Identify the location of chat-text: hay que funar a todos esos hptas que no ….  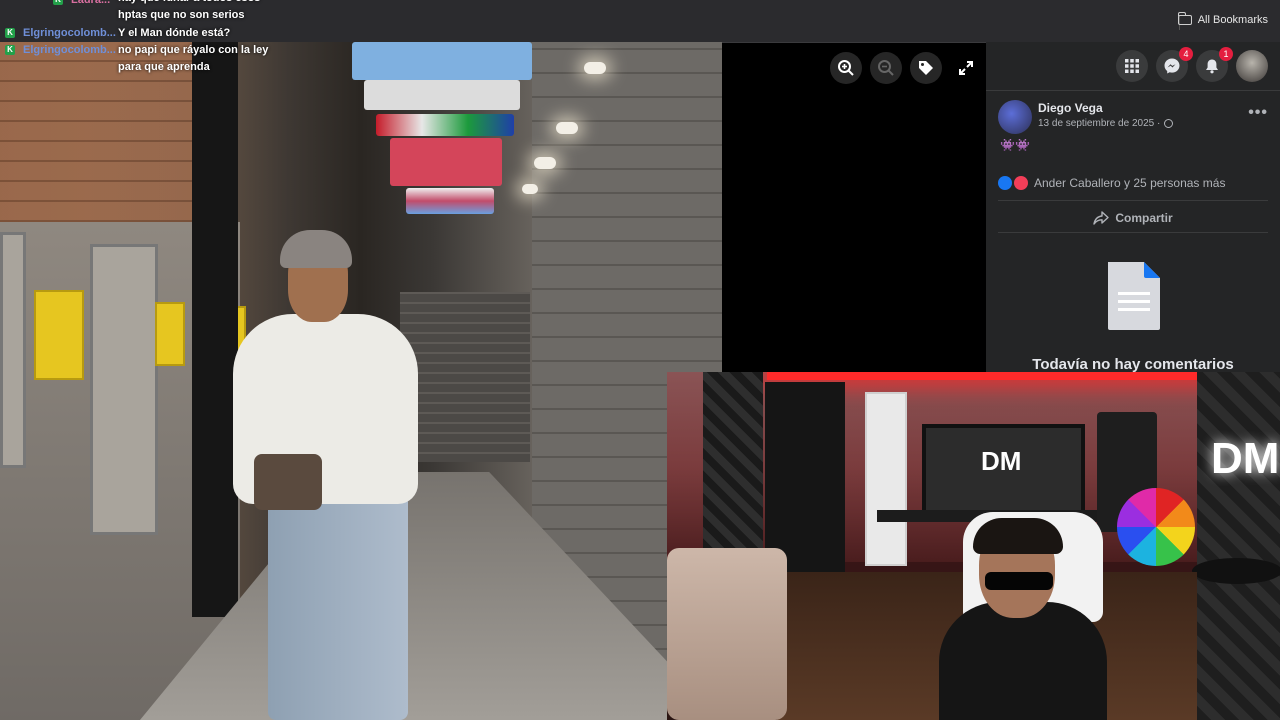
(189, 10).